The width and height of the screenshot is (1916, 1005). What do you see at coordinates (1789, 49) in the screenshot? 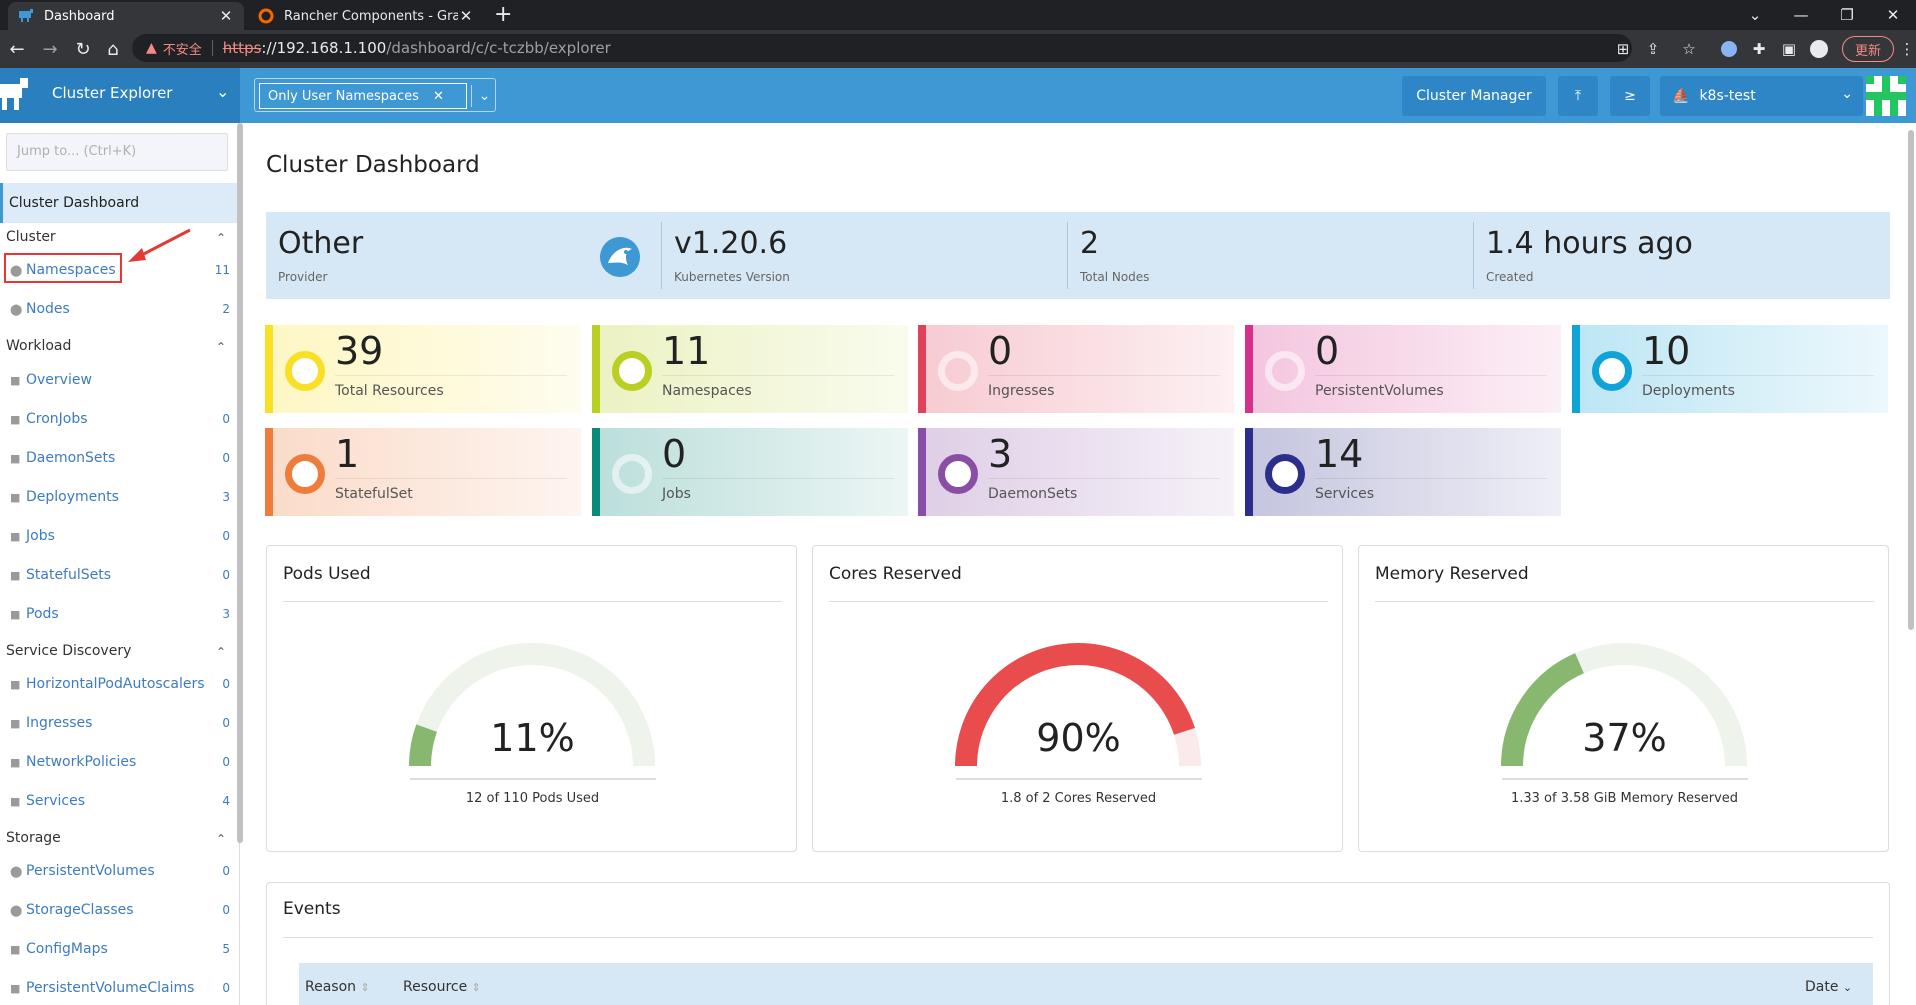
I see `sidepanel-icon: ▣` at bounding box center [1789, 49].